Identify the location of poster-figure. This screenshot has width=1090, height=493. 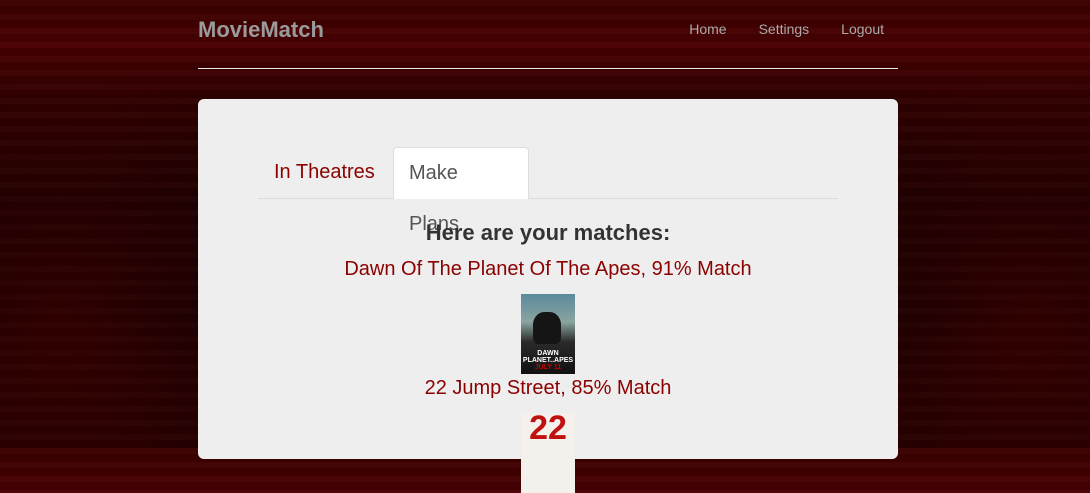
(547, 328).